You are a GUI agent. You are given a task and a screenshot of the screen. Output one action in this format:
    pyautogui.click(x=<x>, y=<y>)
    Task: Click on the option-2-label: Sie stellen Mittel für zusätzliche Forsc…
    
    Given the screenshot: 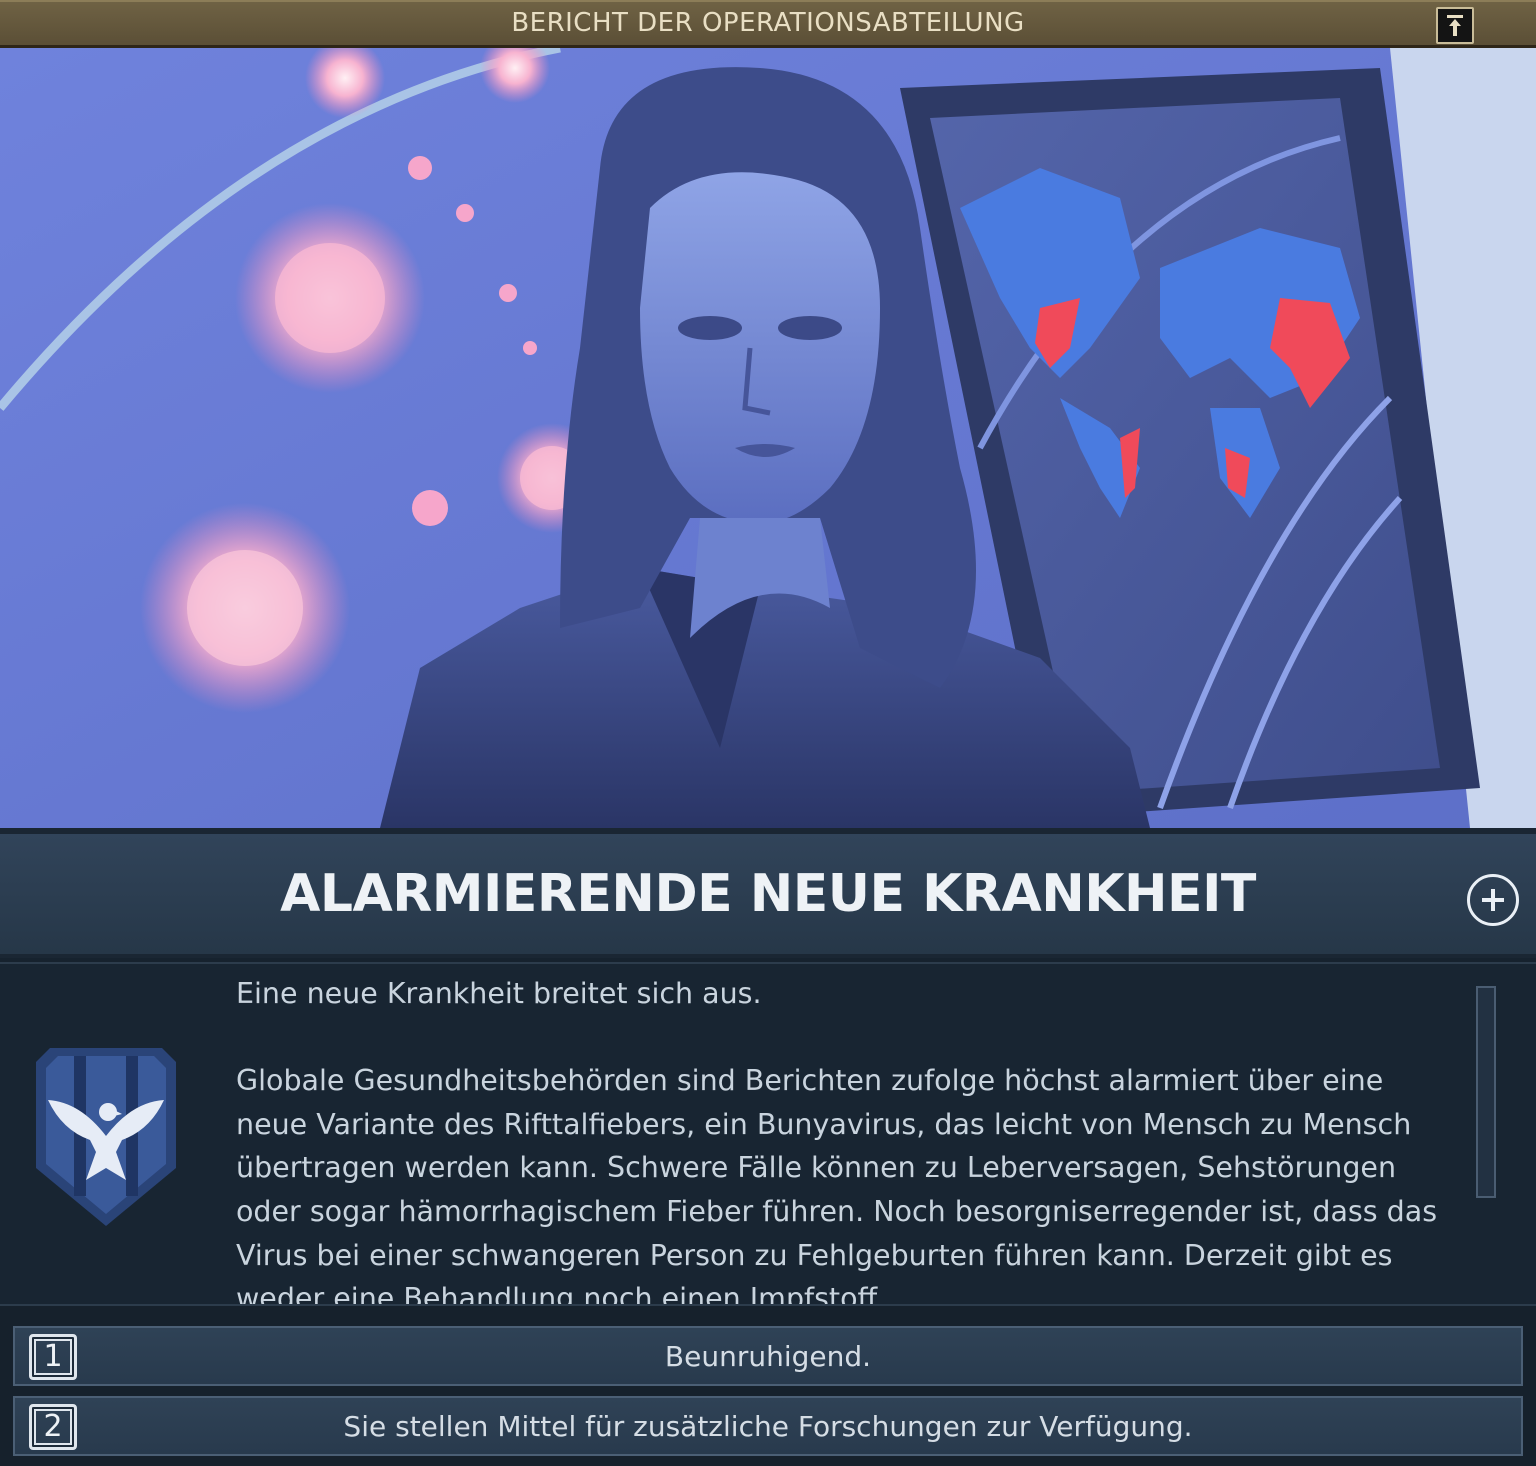 What is the action you would take?
    pyautogui.click(x=768, y=1426)
    